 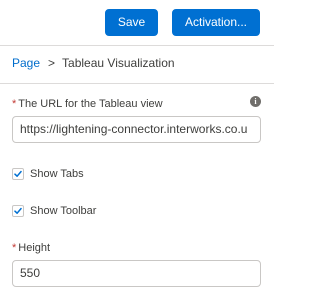 I want to click on toolbar-divider, so click(x=137, y=45).